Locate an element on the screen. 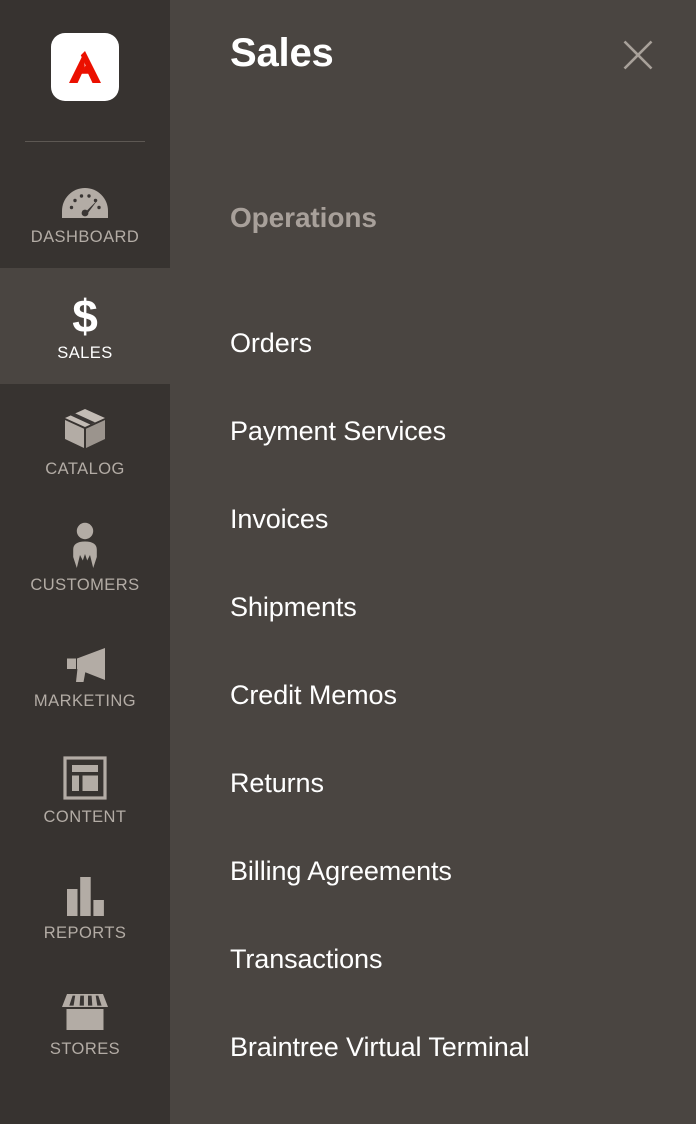 The width and height of the screenshot is (696, 1124). sidebar-item-marketing: MARKETING is located at coordinates (85, 674).